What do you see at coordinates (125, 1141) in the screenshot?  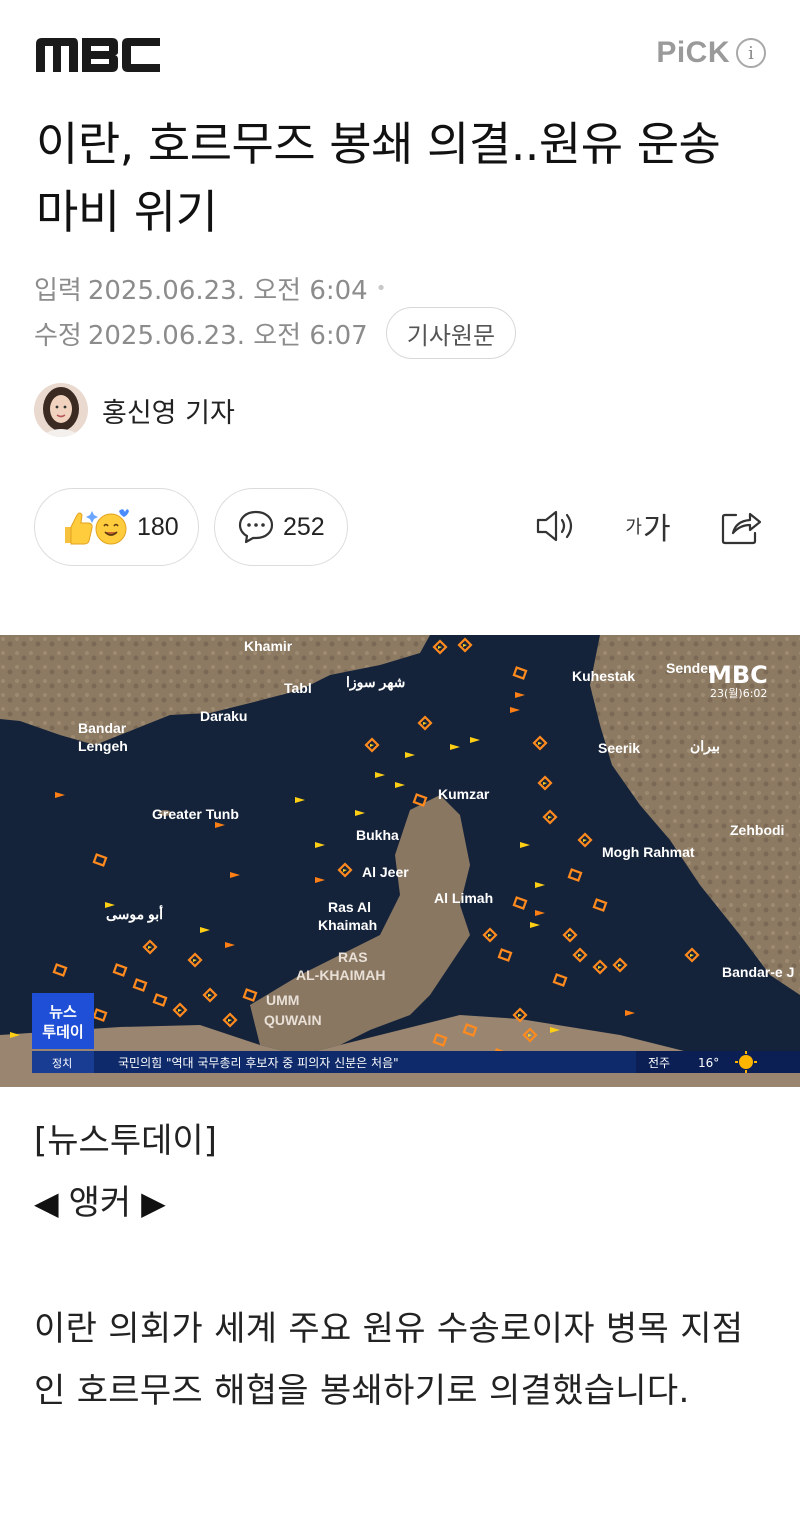 I see `program-tag: [뉴스투데이]` at bounding box center [125, 1141].